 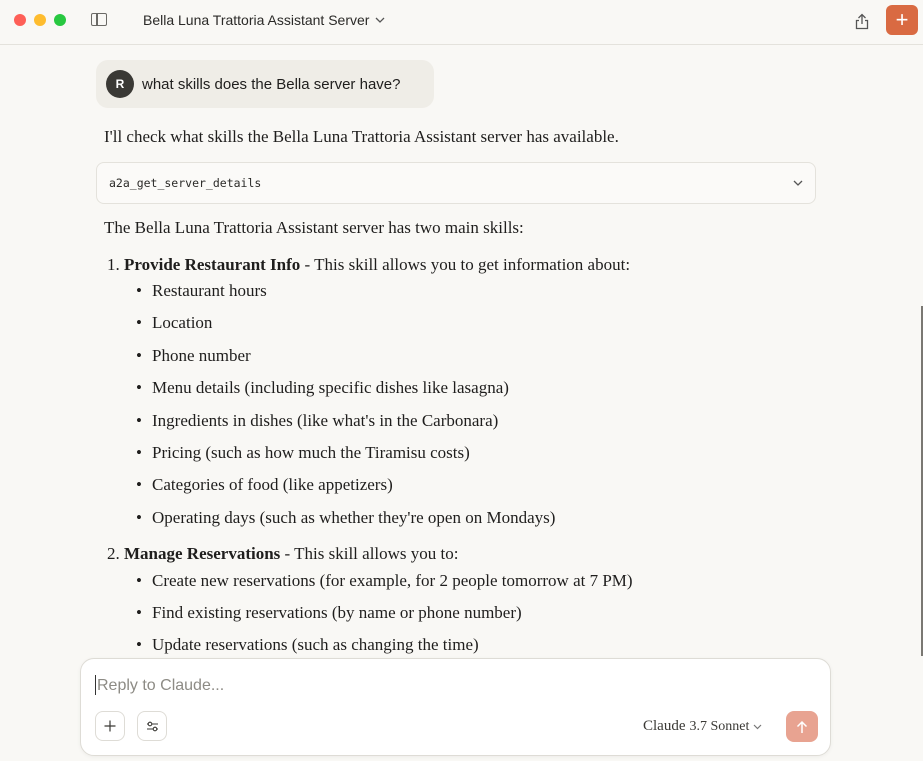 I want to click on sliders-icon, so click(x=152, y=726).